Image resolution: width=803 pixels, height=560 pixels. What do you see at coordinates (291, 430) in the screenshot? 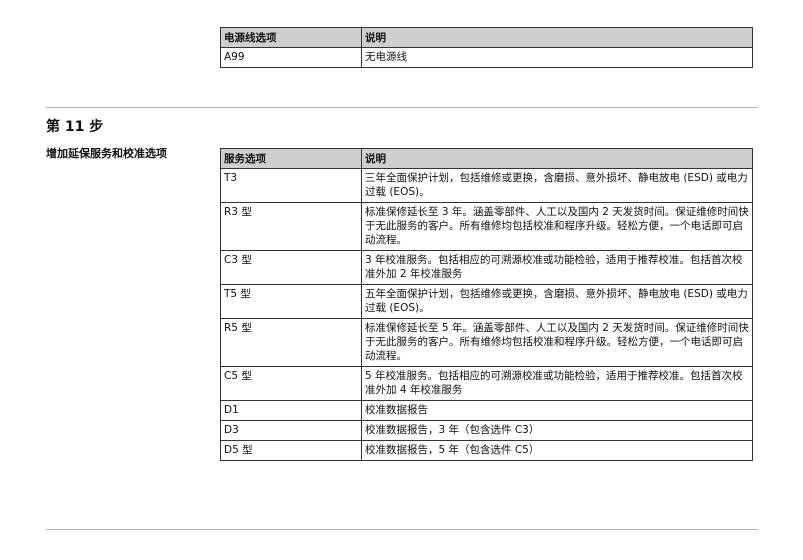
I see `option-code: D3` at bounding box center [291, 430].